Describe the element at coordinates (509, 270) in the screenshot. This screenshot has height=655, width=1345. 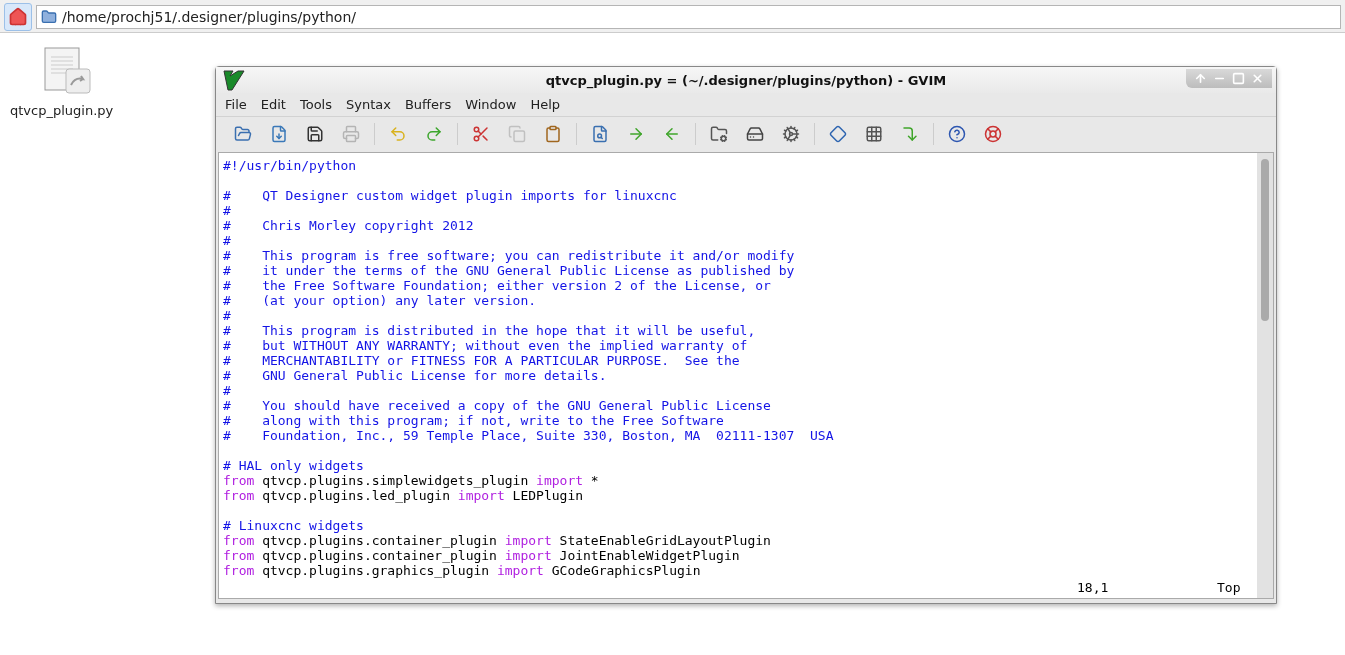
I see `code-line: # it under the terms of the GNU General Public License as published by` at that location.